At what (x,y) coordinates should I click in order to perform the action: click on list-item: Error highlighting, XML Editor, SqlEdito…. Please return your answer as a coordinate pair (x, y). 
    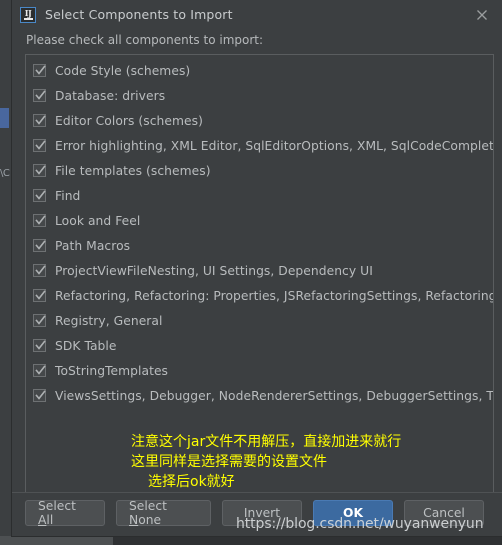
    Looking at the image, I should click on (259, 145).